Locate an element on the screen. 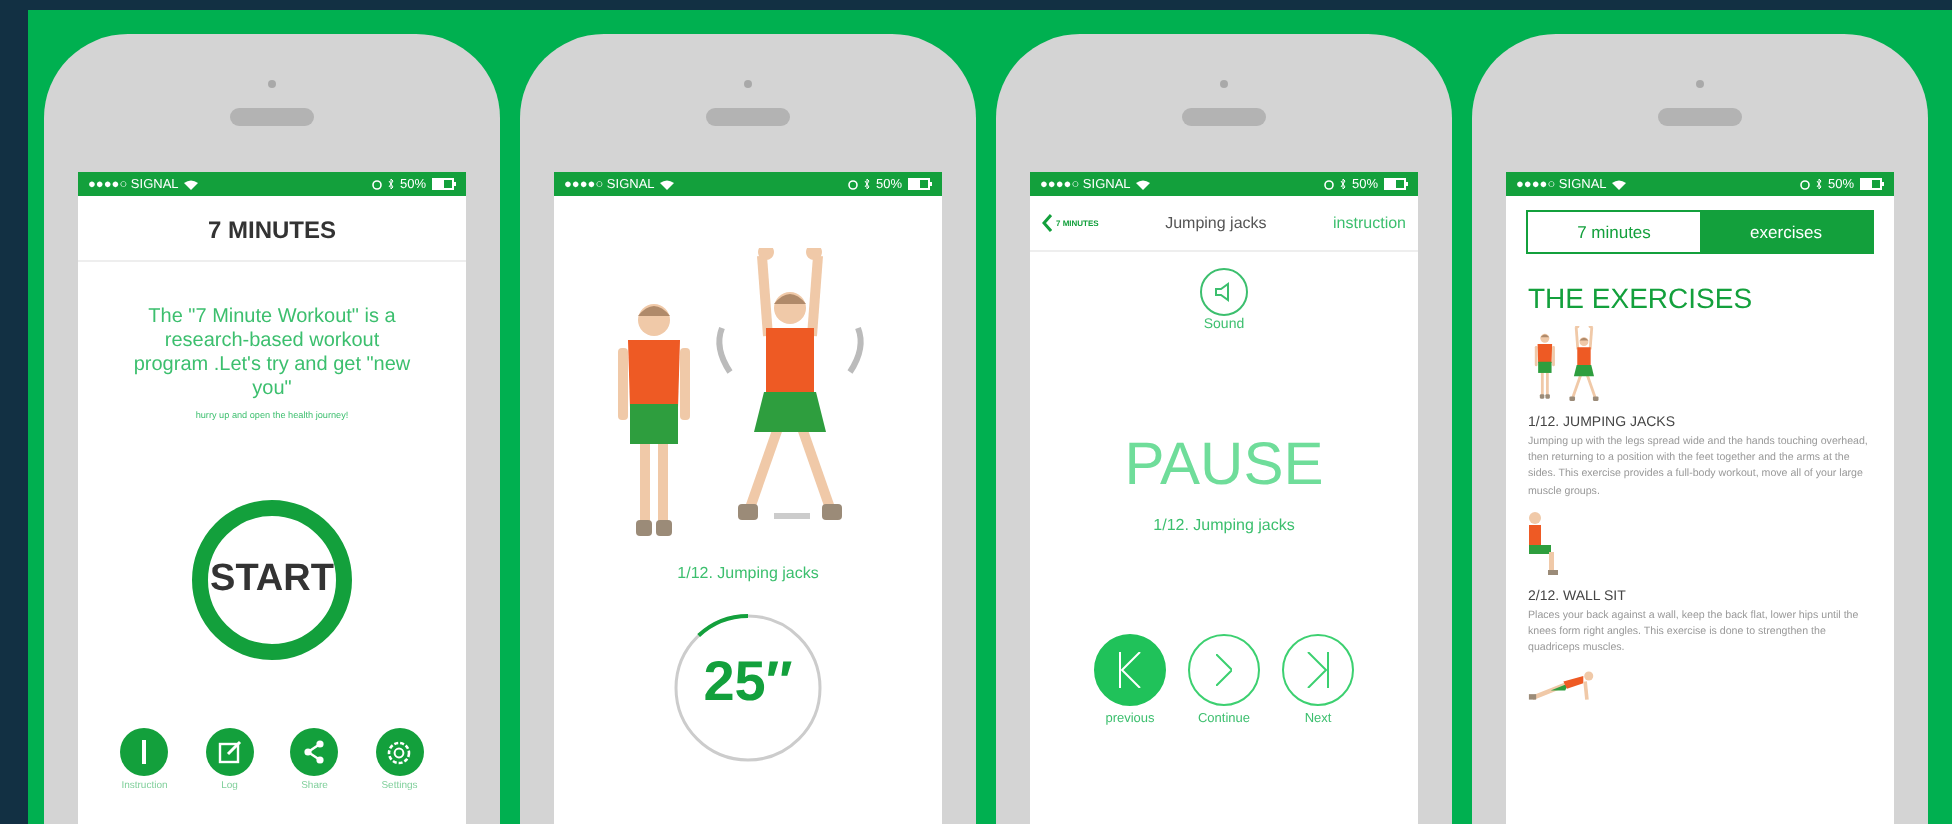 Image resolution: width=1952 pixels, height=824 pixels. share-button is located at coordinates (314, 752).